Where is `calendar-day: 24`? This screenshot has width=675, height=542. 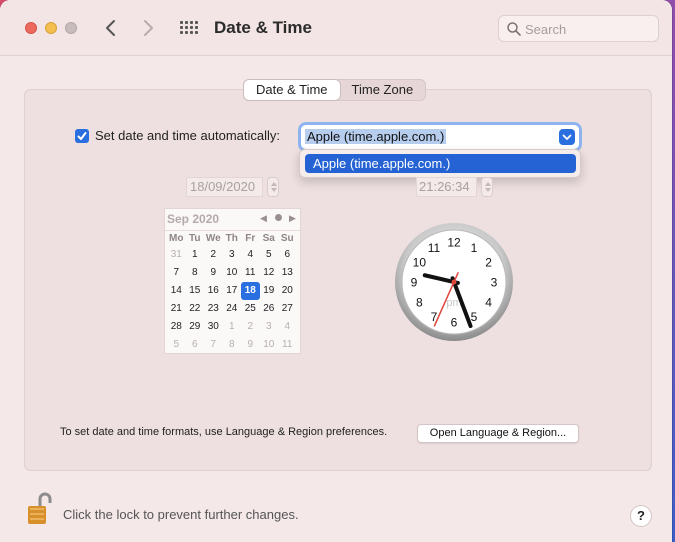
calendar-day: 24 is located at coordinates (232, 309).